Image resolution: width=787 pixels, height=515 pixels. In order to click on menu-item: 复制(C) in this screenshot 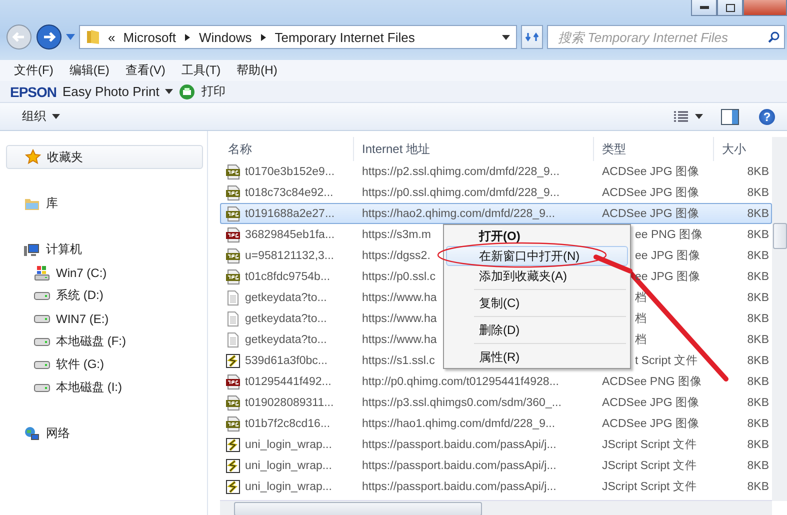, I will do `click(537, 303)`.